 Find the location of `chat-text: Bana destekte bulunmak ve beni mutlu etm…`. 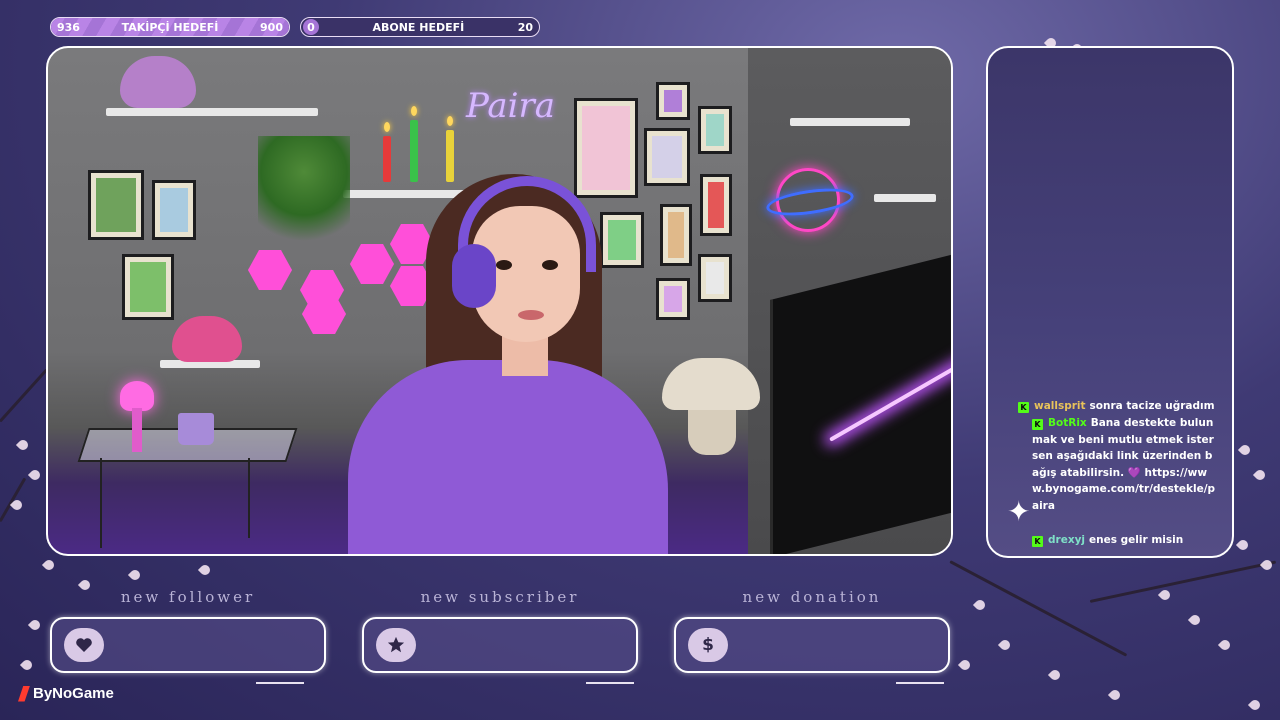

chat-text: Bana destekte bulunmak ve beni mutlu etm… is located at coordinates (1124, 464).